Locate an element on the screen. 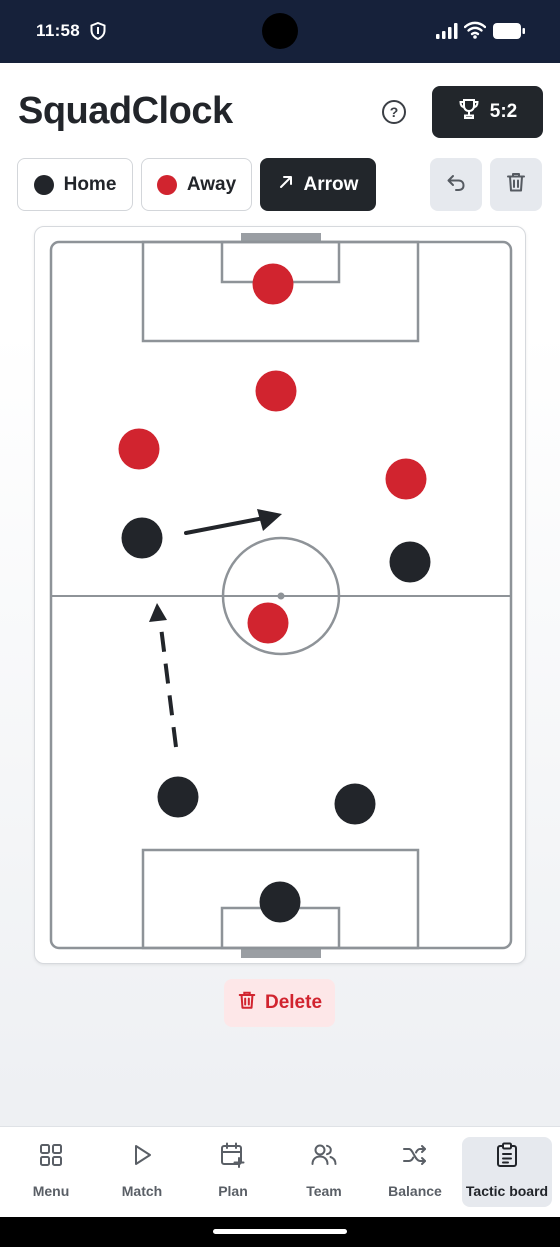 The image size is (560, 1247). gesture-handle is located at coordinates (280, 1231).